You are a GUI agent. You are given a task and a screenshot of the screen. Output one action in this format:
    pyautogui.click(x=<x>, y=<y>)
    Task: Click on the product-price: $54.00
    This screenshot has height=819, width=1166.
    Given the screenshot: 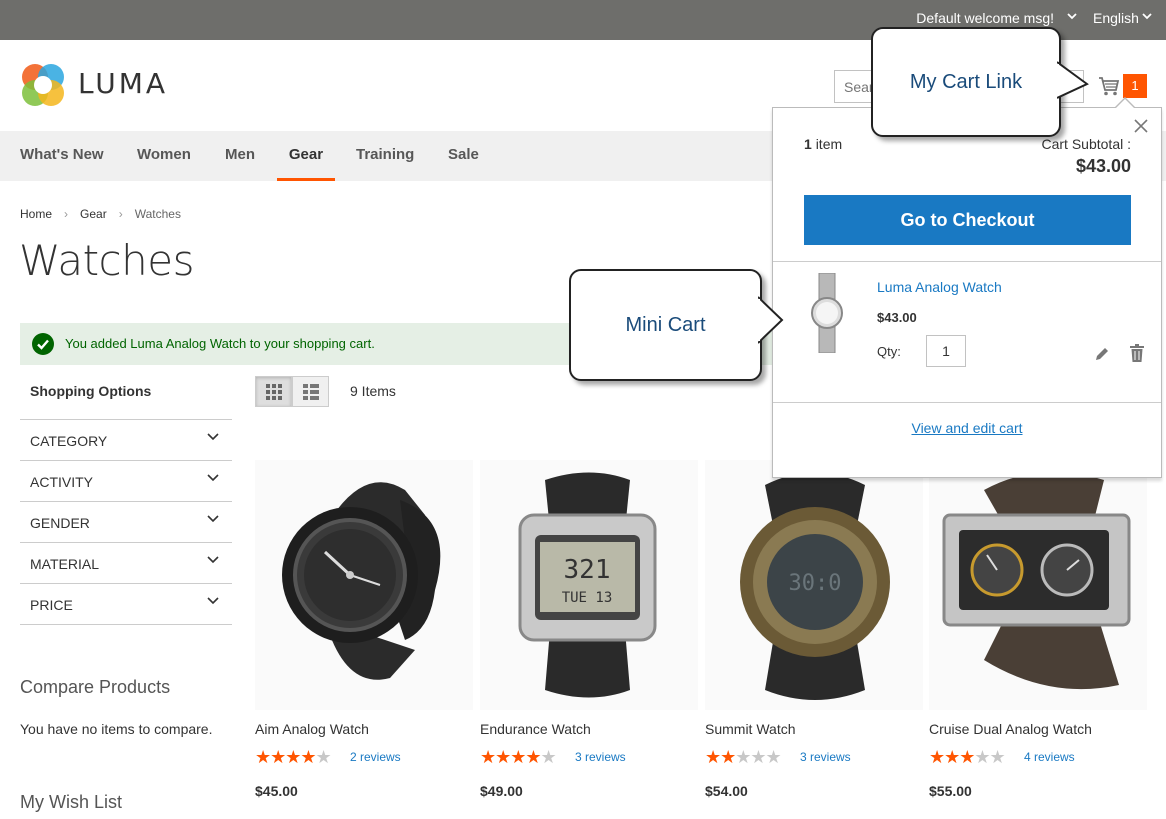 What is the action you would take?
    pyautogui.click(x=726, y=791)
    